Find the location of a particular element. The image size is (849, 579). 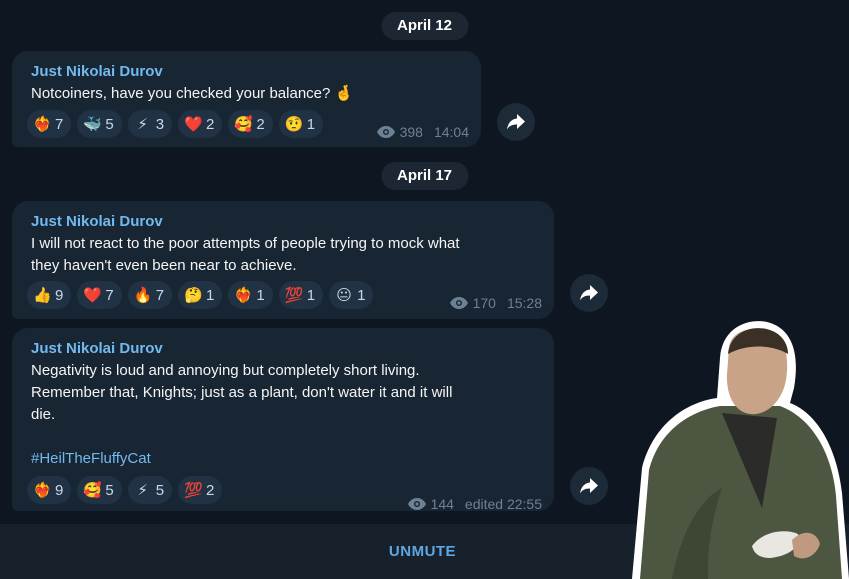

reactions-row: 👍 9 ❤️ 7 🔥 7 🤔 1 ❤️‍🔥 1 💯 1 😐 1 is located at coordinates (200, 295).